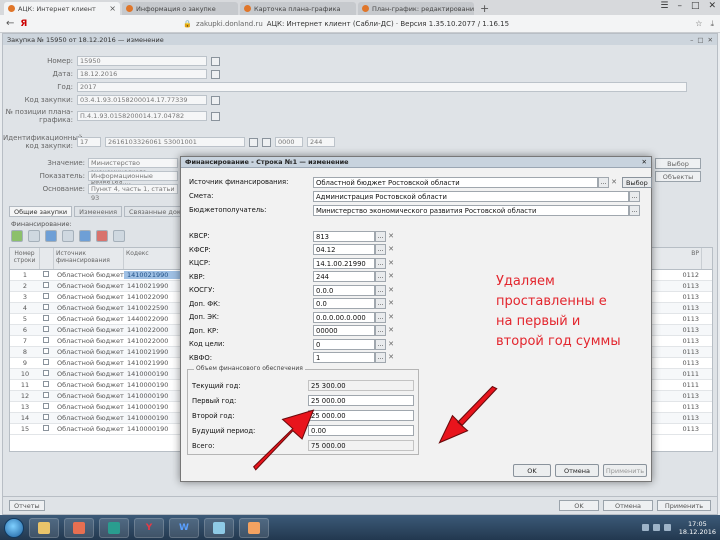 This screenshot has height=540, width=720. Describe the element at coordinates (153, 258) in the screenshot. I see `grid-header-cell: Кодекс` at that location.